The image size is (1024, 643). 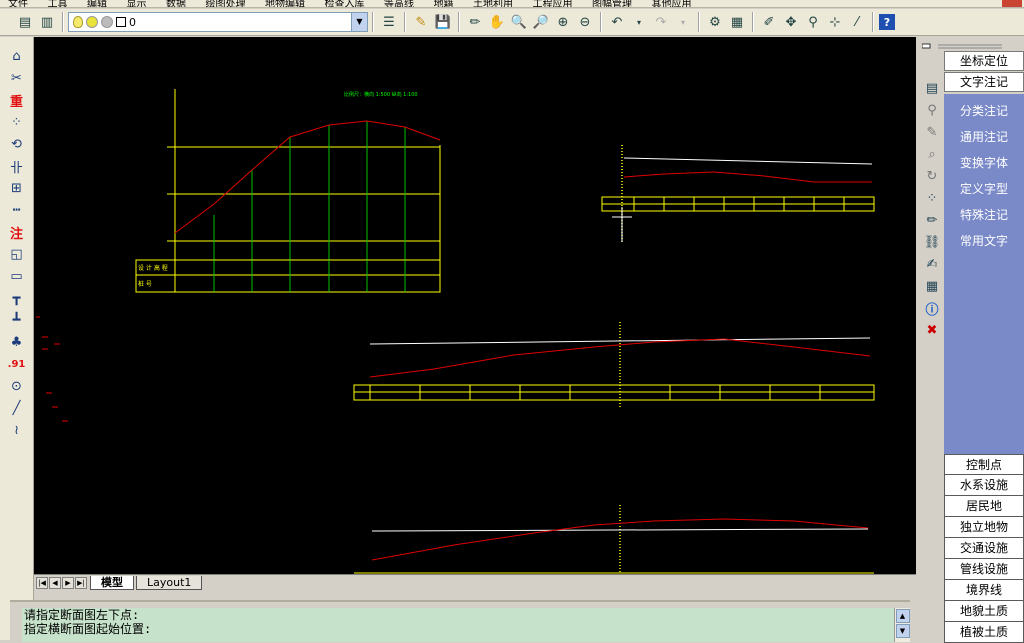 I want to click on brush-icon: ✏, so click(x=932, y=220).